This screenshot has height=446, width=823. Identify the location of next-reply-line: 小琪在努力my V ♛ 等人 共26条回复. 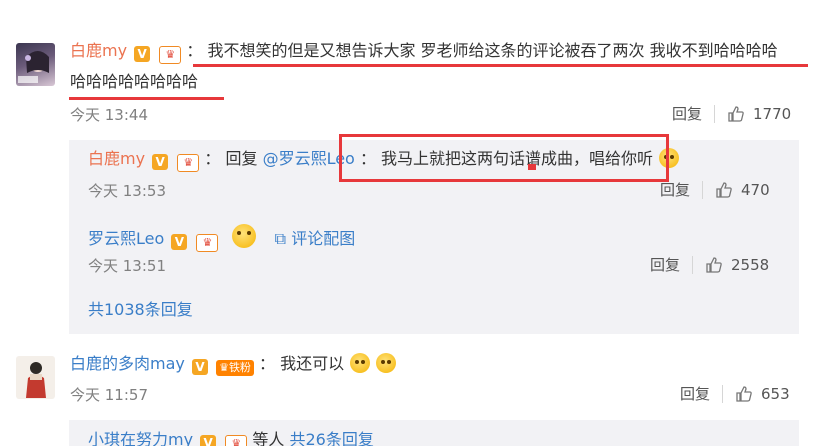
(231, 437).